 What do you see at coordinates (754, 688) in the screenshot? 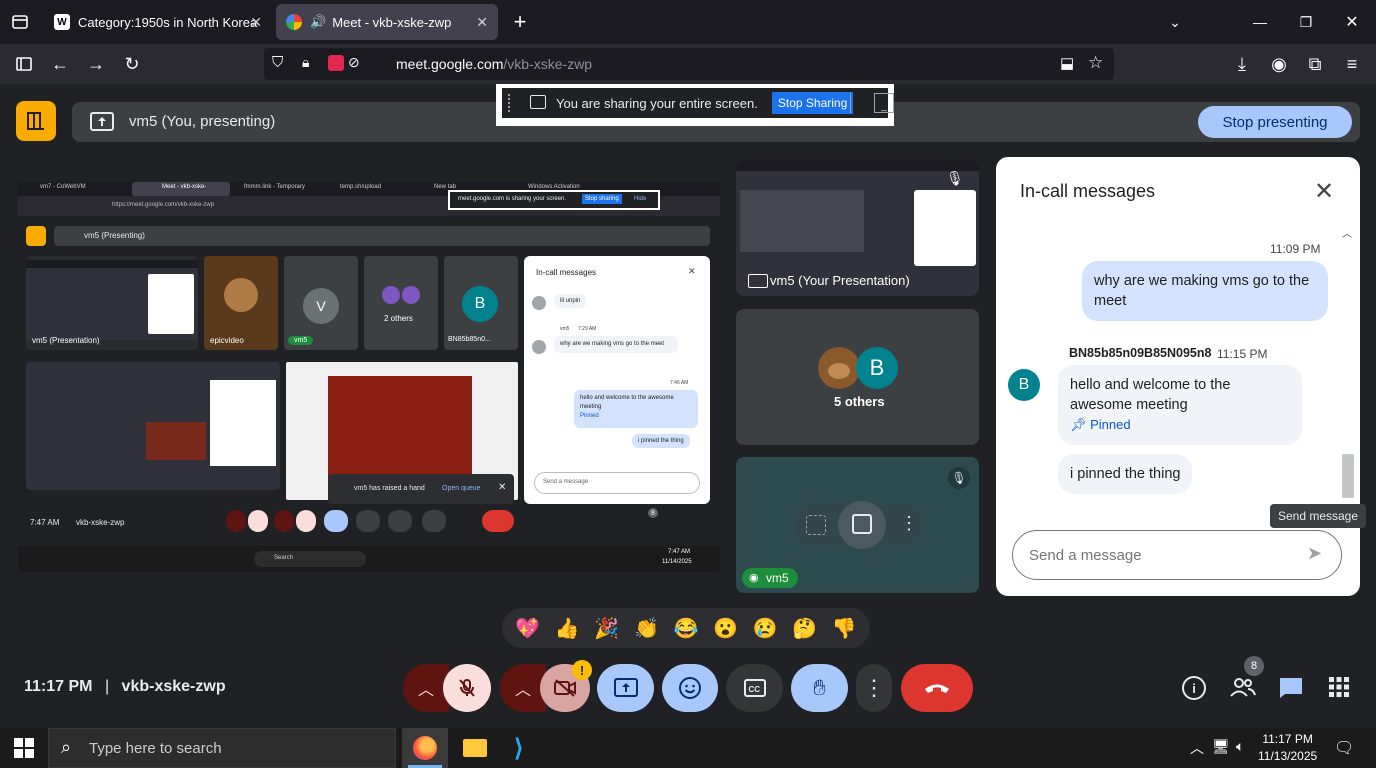
I see `captions-button: CC` at bounding box center [754, 688].